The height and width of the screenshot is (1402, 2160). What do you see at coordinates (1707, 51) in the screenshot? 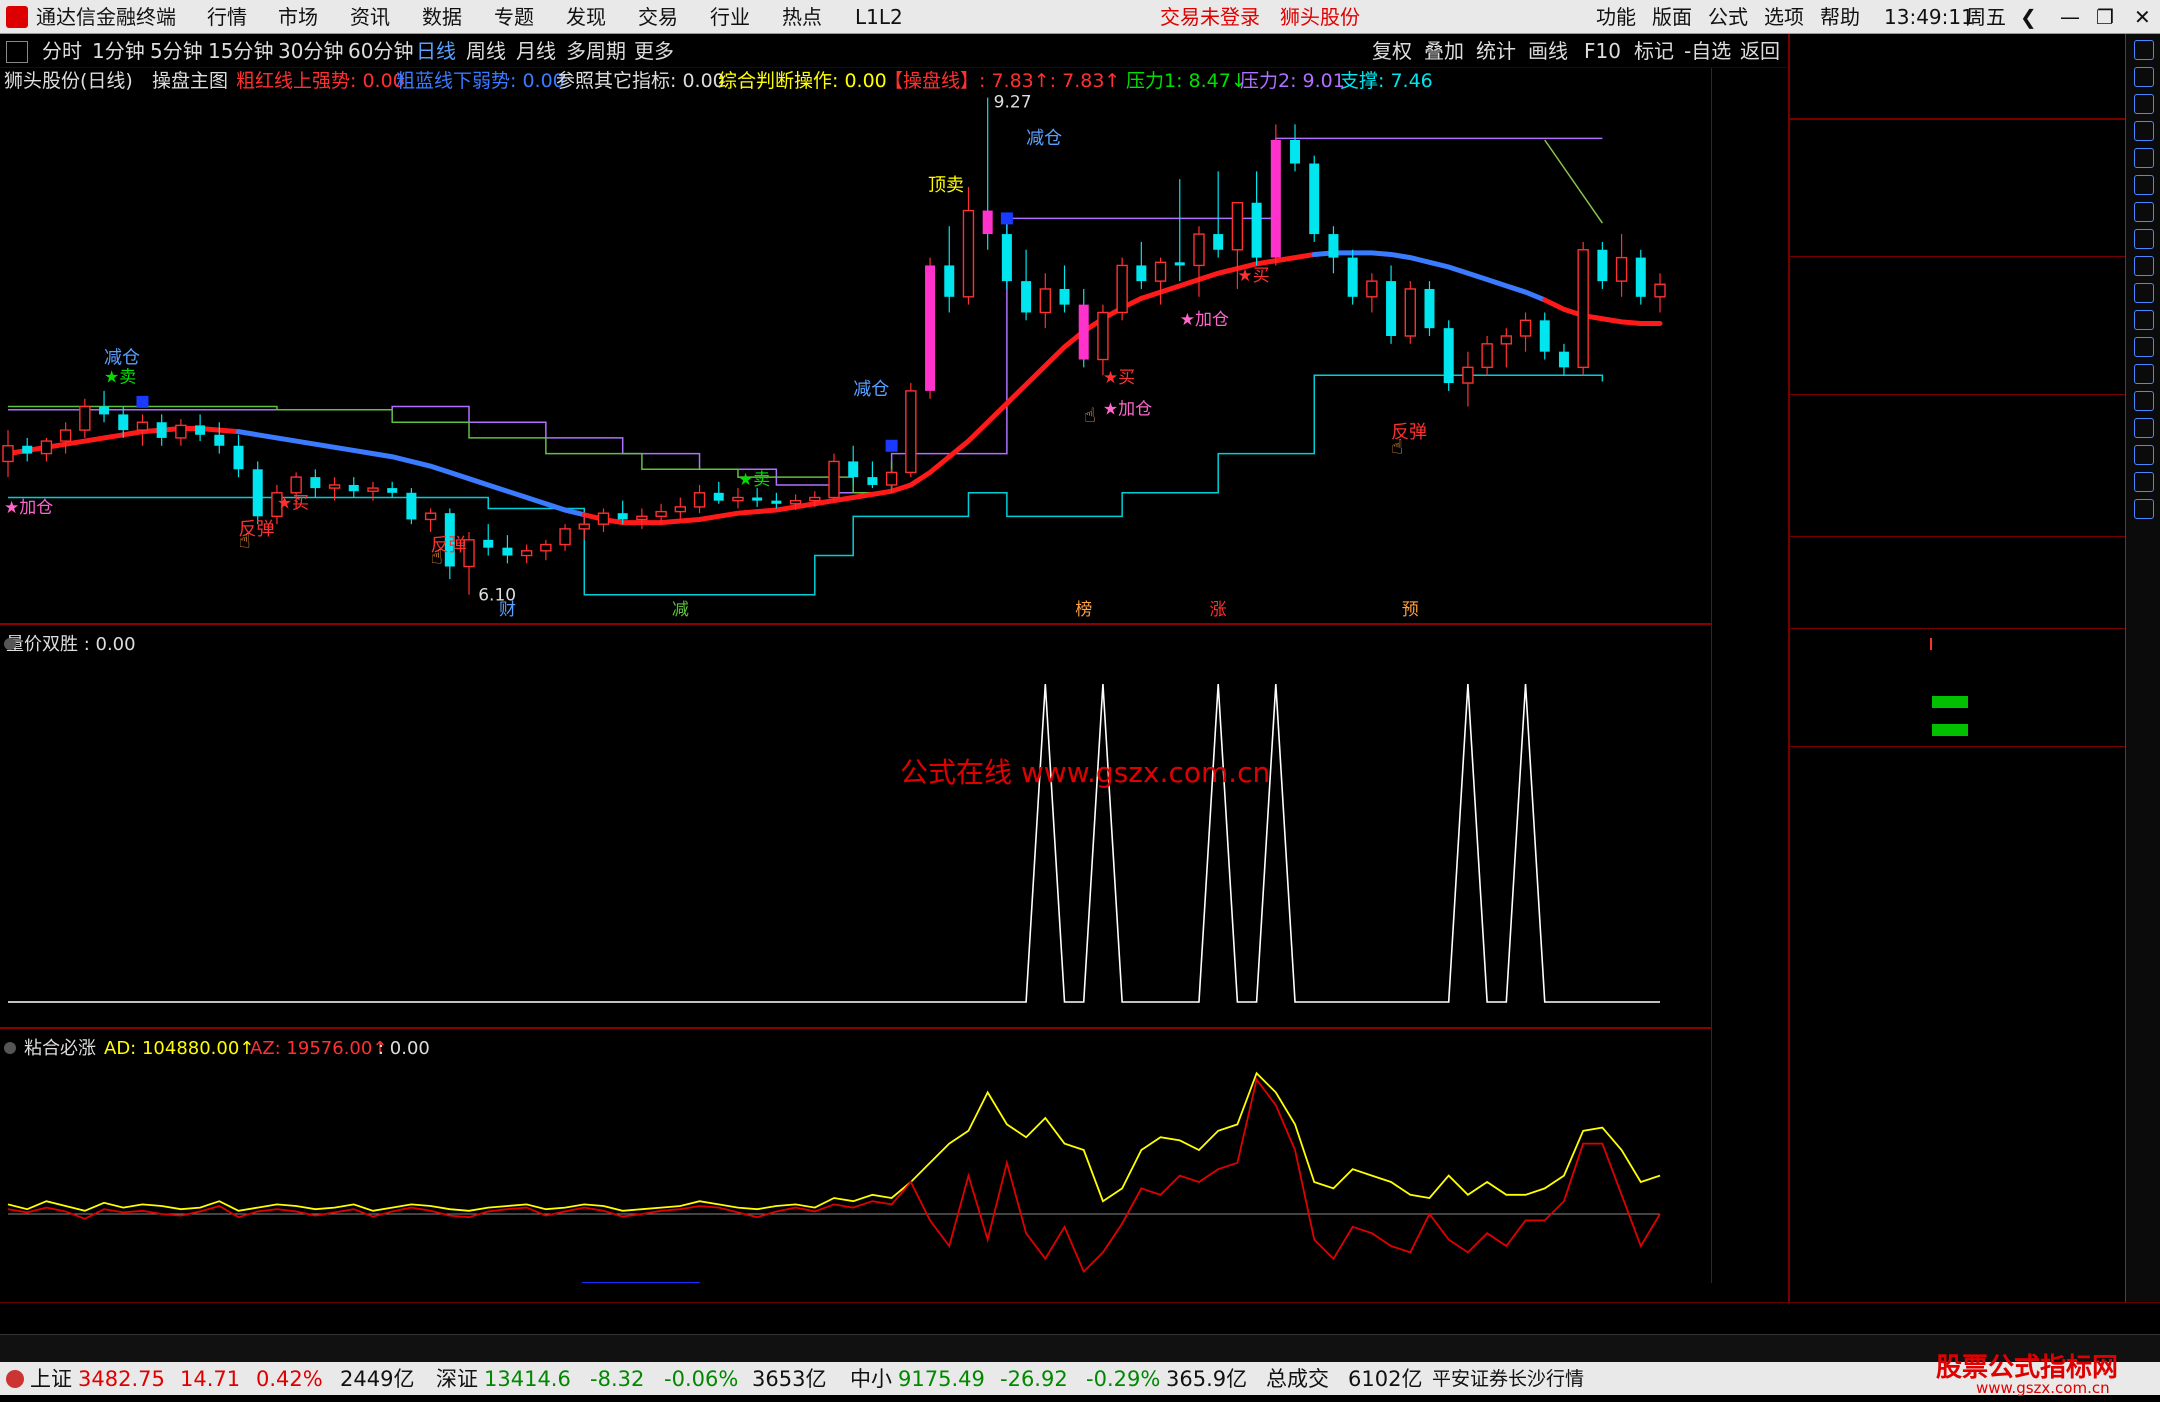
I see `tool-zixuan: -自选` at bounding box center [1707, 51].